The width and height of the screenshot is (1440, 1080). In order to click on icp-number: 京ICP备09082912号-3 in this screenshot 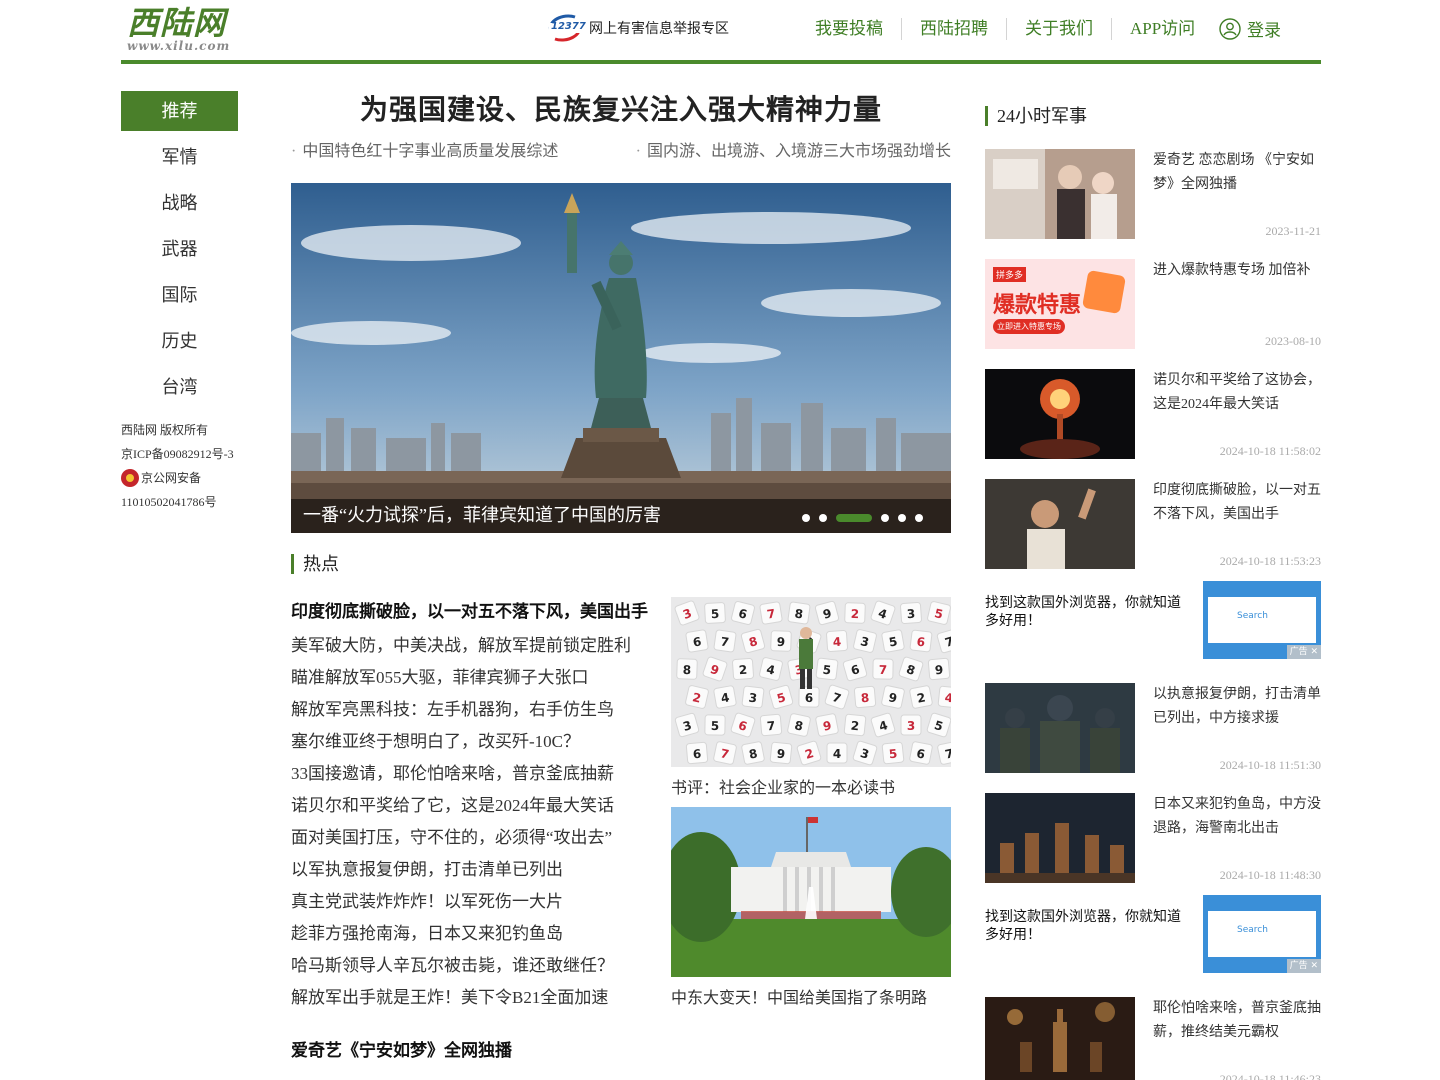, I will do `click(186, 454)`.